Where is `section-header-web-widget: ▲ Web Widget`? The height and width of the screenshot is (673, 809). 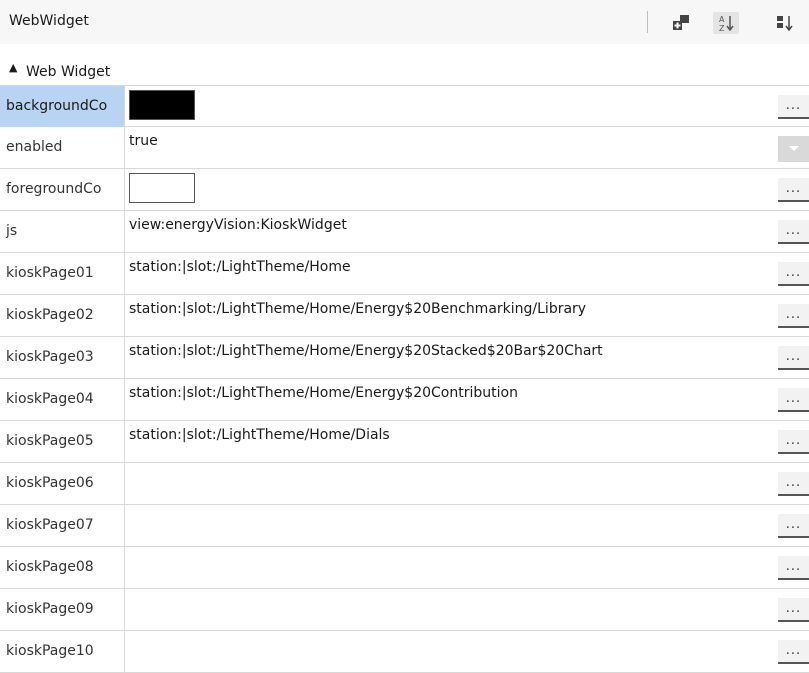
section-header-web-widget: ▲ Web Widget is located at coordinates (404, 73).